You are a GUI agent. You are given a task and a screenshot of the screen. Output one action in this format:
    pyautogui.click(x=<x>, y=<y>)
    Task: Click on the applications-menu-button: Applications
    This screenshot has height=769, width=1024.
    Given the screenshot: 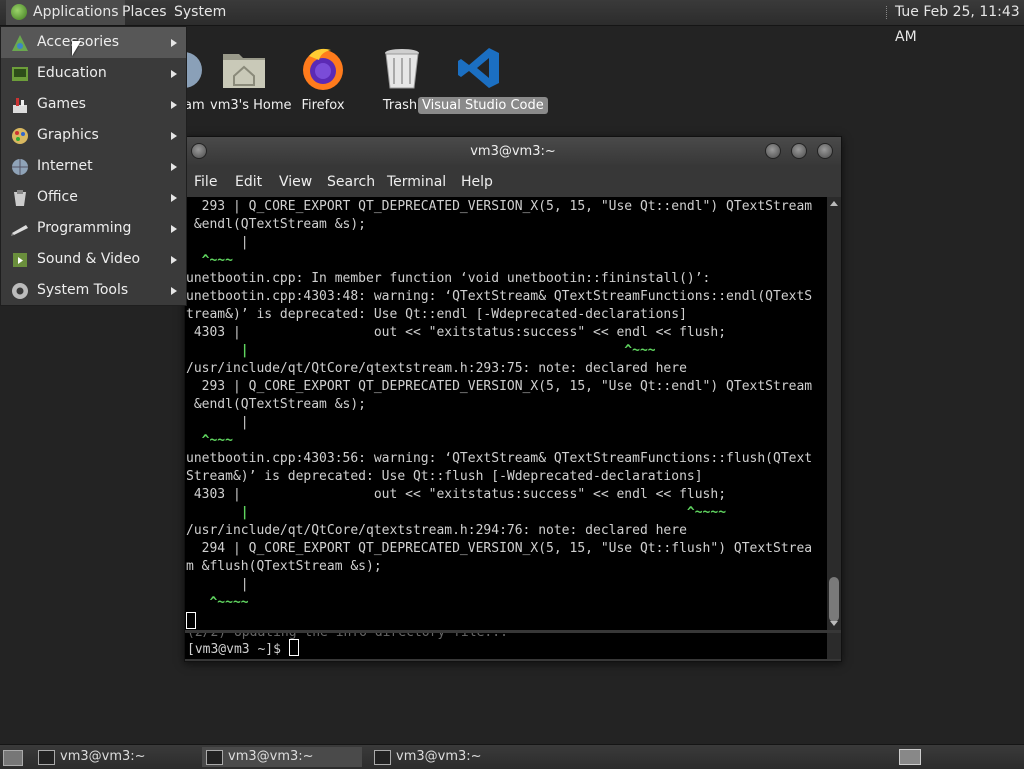 What is the action you would take?
    pyautogui.click(x=65, y=12)
    